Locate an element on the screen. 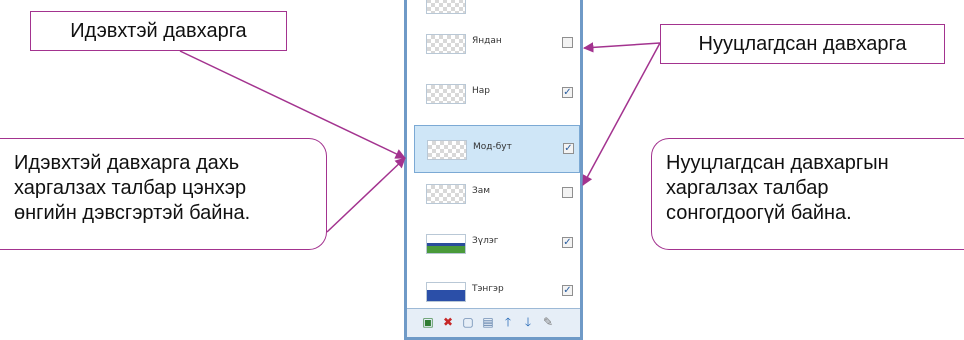  arrow-hidden-layer is located at coordinates (621, 47).